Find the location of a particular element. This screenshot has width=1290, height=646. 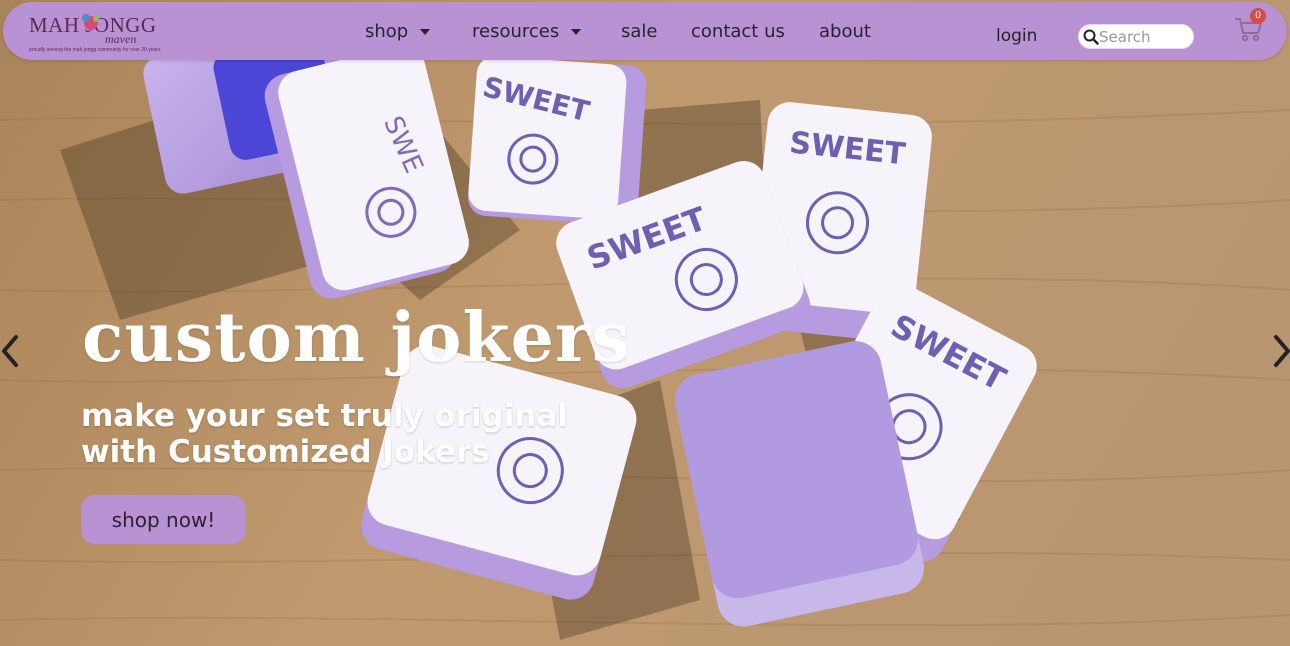

nav-contact-us: contact us is located at coordinates (738, 31).